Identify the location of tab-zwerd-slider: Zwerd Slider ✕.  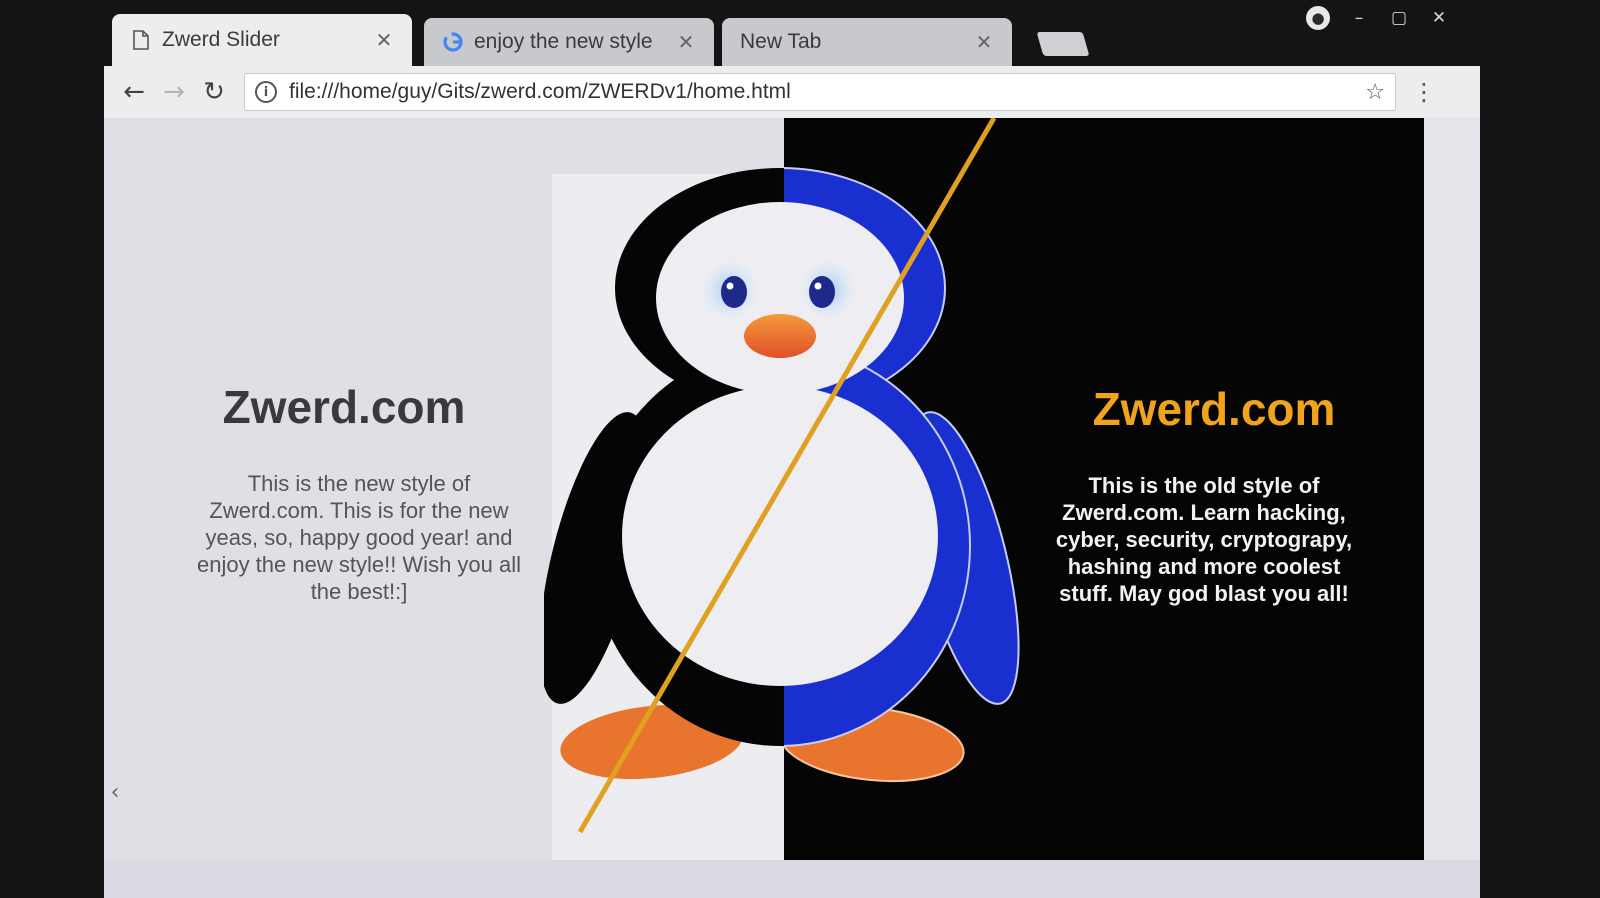
(262, 40).